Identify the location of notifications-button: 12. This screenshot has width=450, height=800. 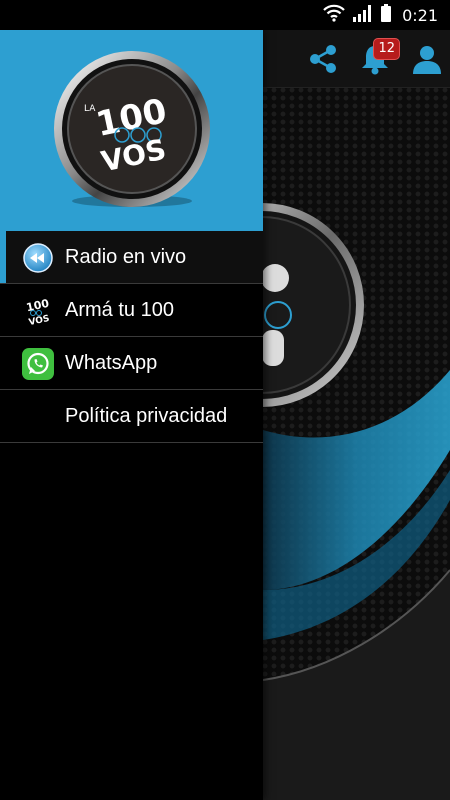
(378, 58).